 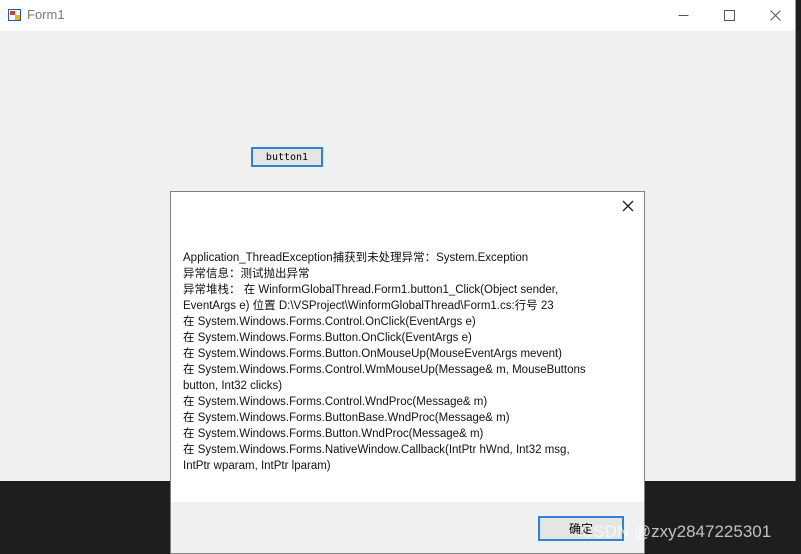 I want to click on message-line: button, Int32 clicks), so click(x=233, y=386).